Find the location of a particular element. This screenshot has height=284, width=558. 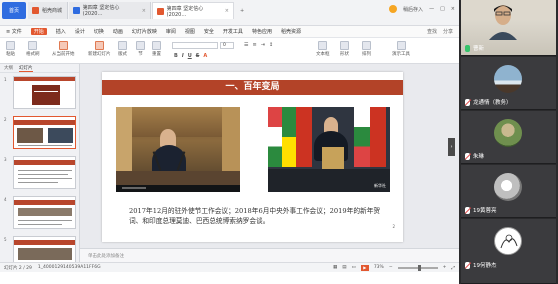

reset-icon is located at coordinates (156, 45).